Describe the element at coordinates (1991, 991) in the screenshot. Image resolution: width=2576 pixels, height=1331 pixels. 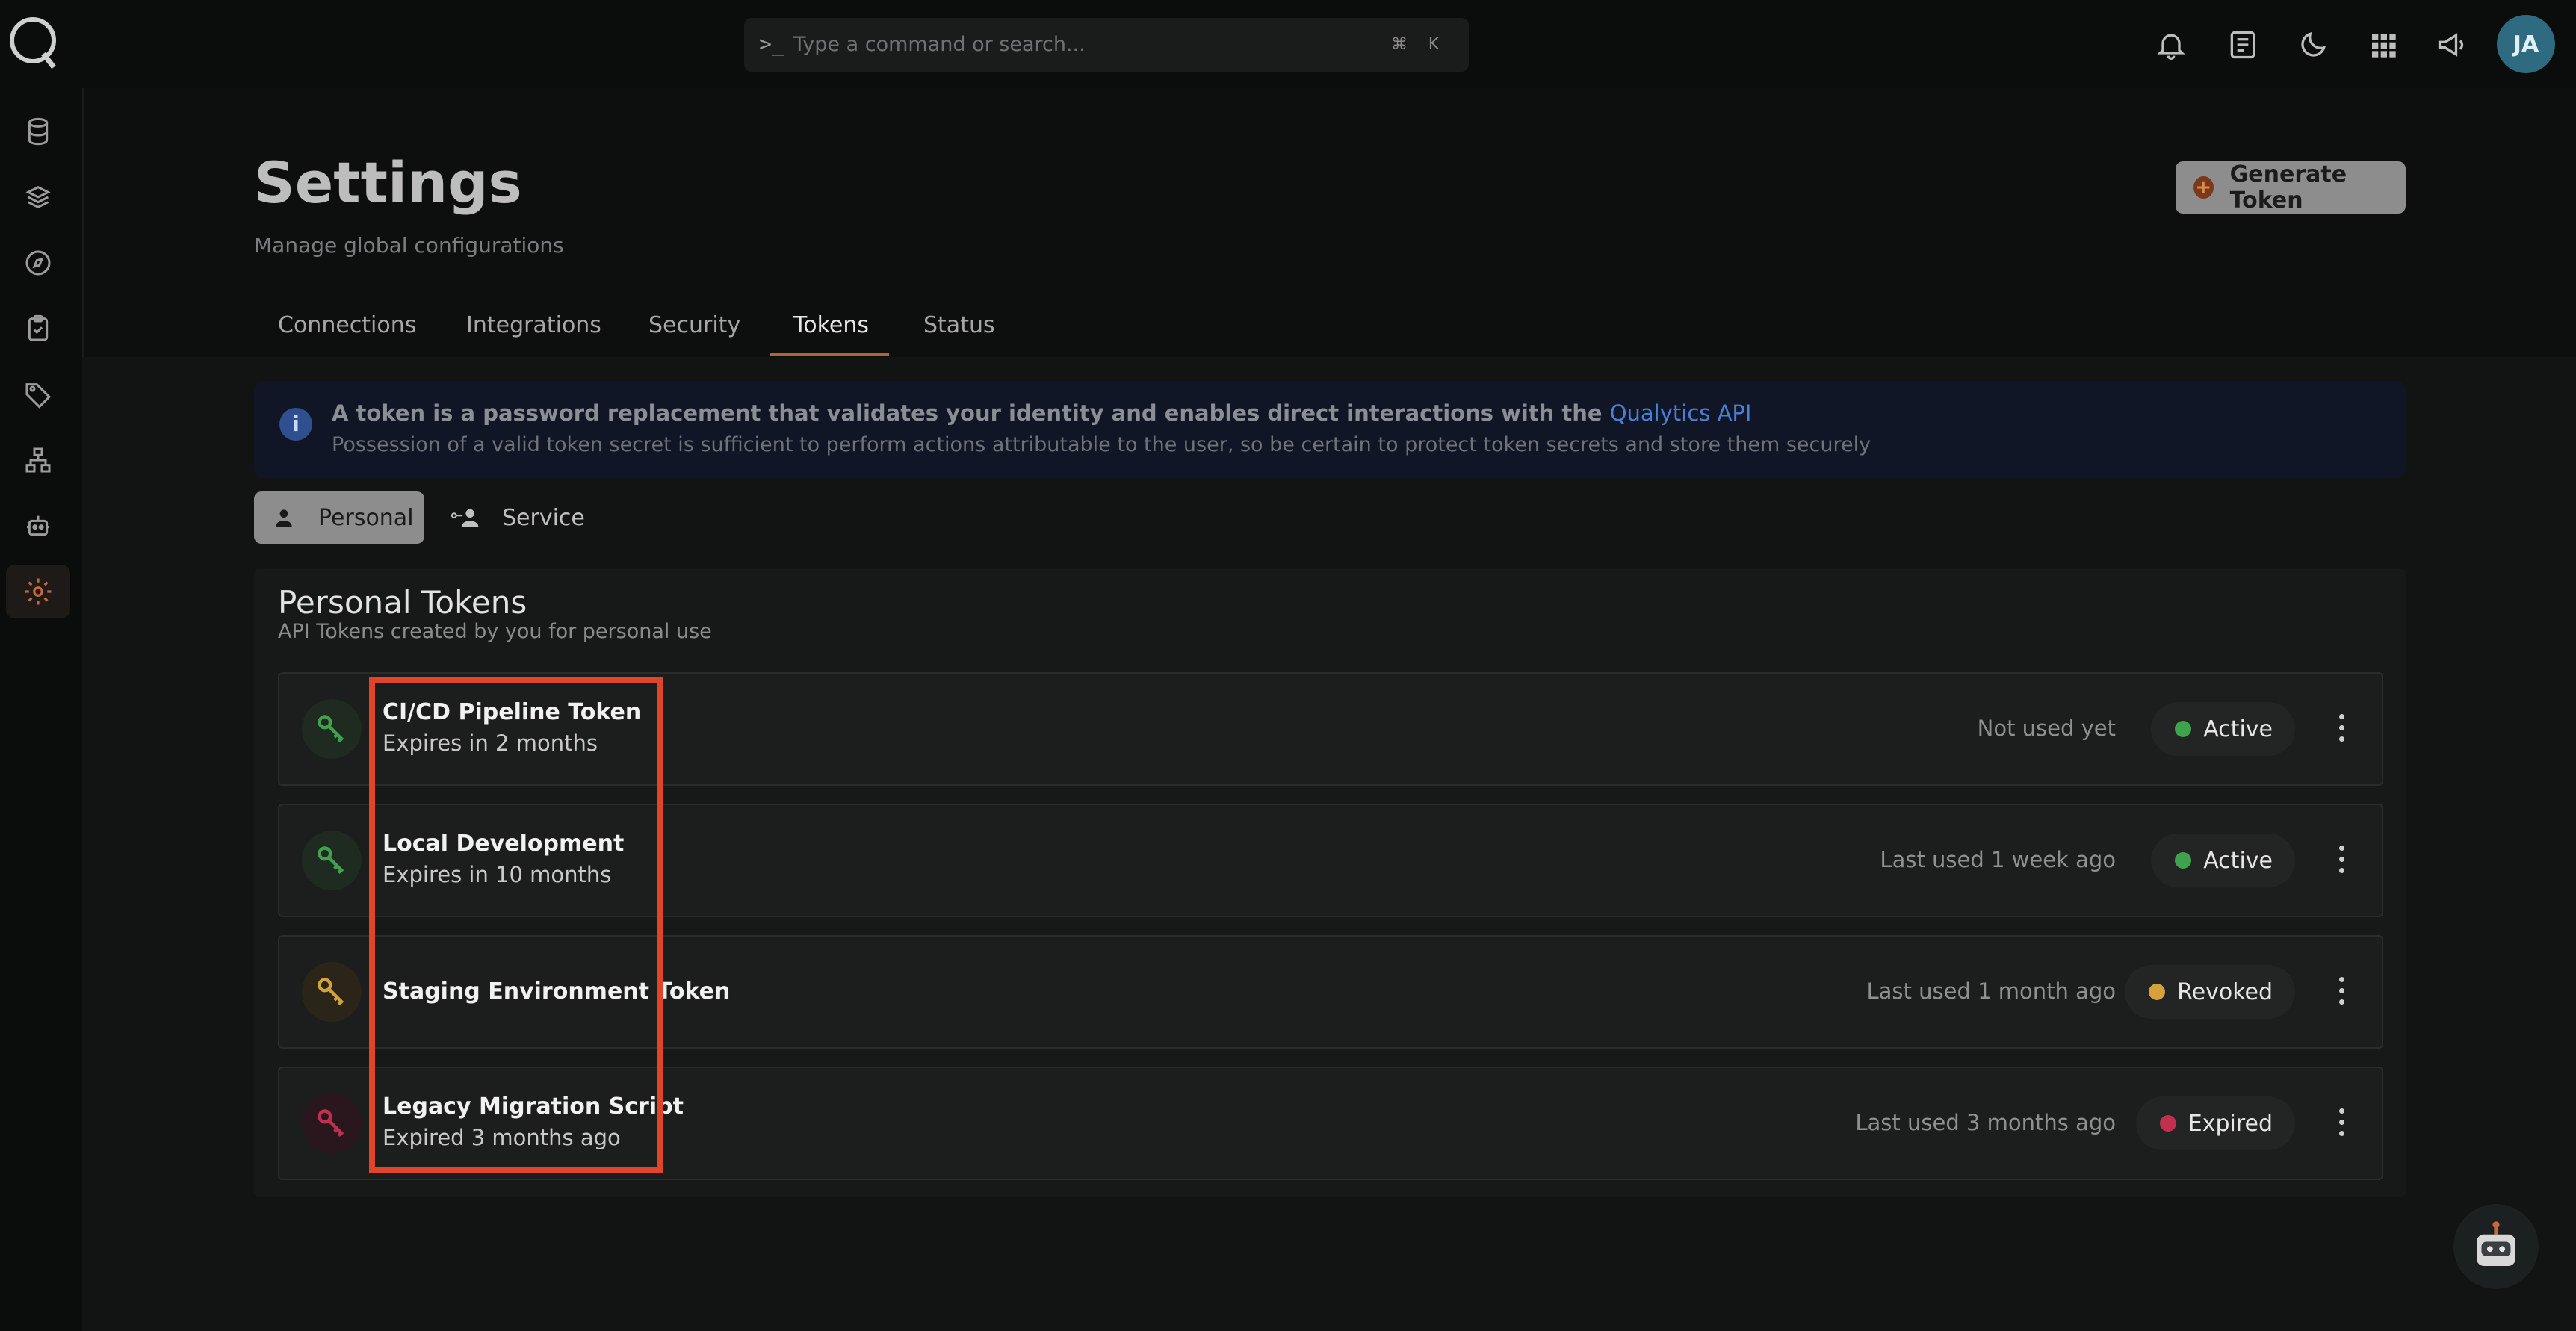
I see `token-last-used: Last used 1 month ago` at that location.